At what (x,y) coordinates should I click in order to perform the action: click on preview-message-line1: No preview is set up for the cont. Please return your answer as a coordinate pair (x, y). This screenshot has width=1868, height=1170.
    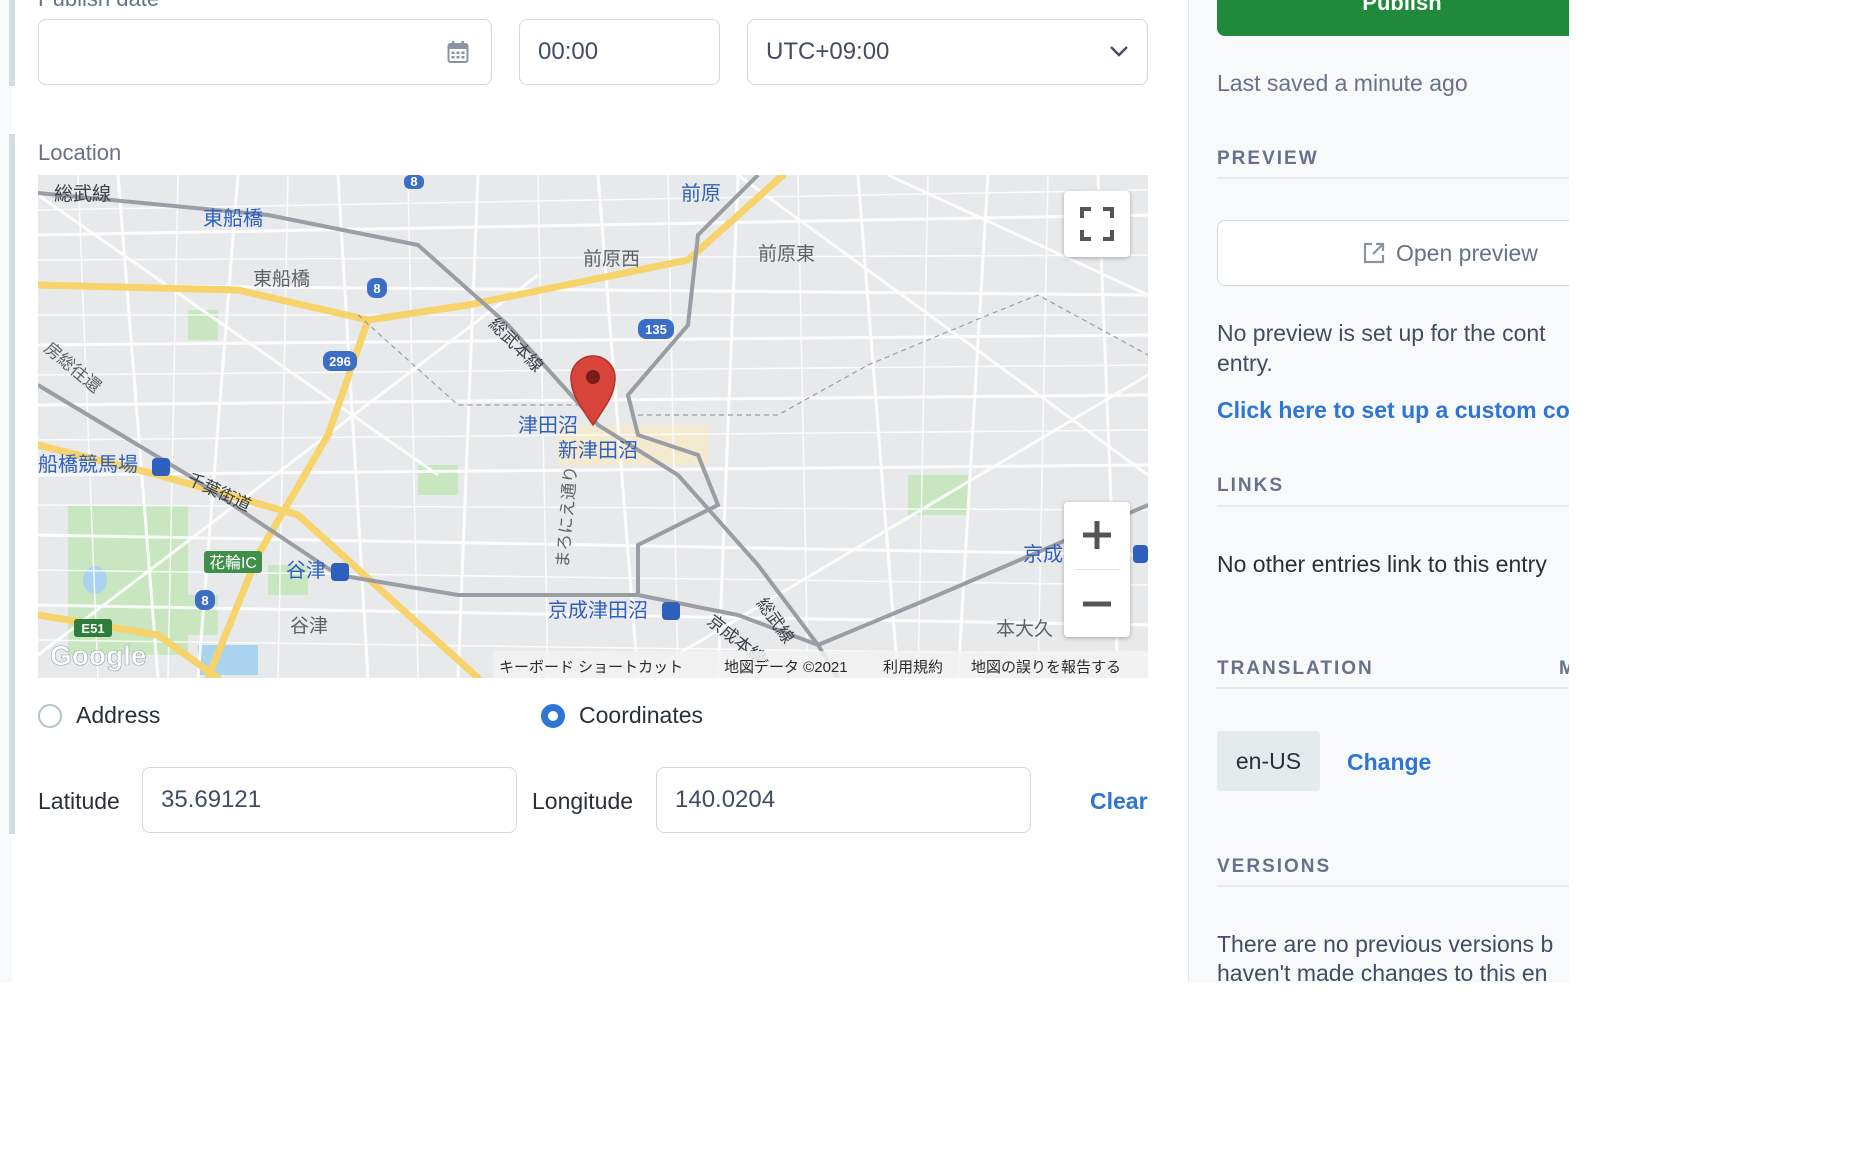
    Looking at the image, I should click on (1381, 333).